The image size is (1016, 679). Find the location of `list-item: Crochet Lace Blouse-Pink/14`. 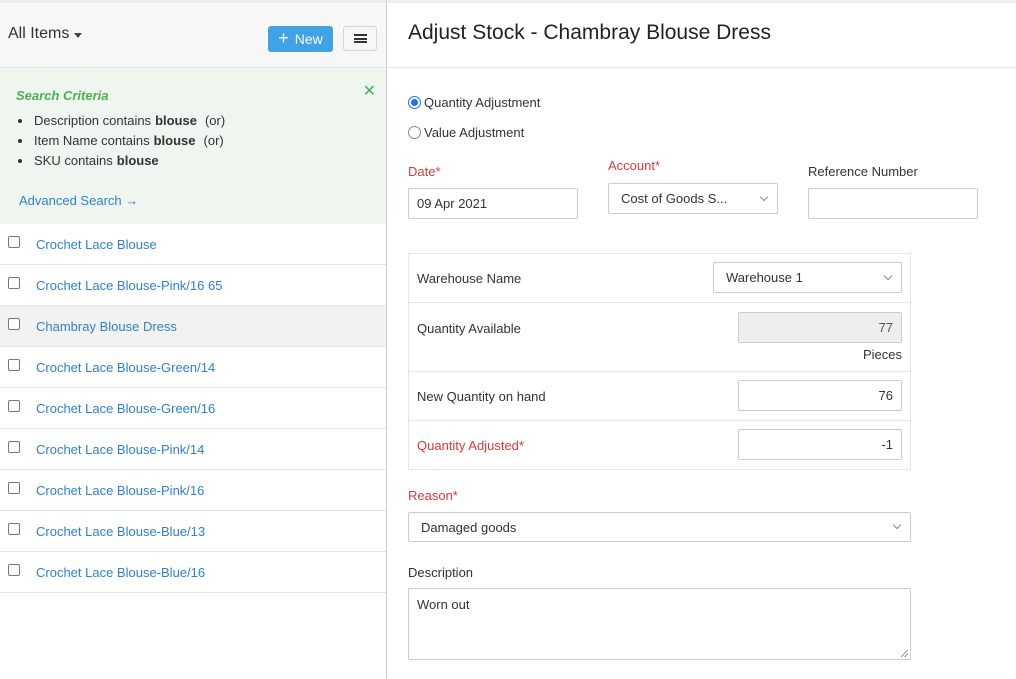

list-item: Crochet Lace Blouse-Pink/14 is located at coordinates (193, 449).